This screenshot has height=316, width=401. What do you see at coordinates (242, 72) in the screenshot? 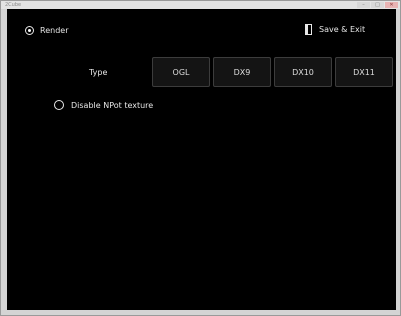
I see `dx9-button: DX9` at bounding box center [242, 72].